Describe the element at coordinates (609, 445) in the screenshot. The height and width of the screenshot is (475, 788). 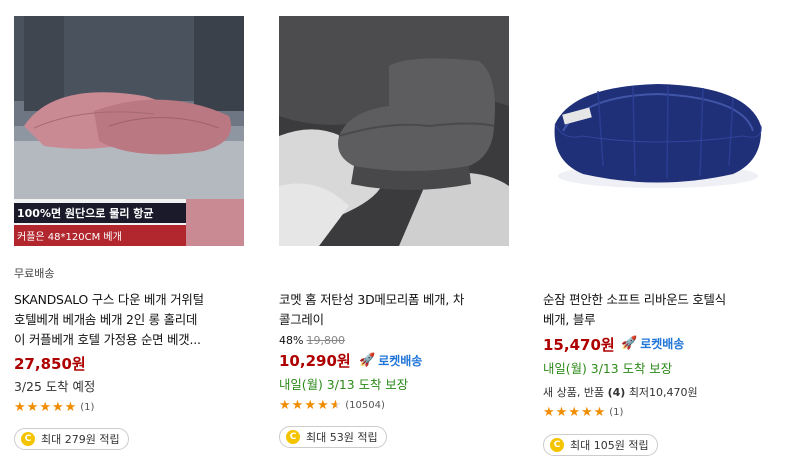
I see `cashback-text: 최대 105원 적립` at that location.